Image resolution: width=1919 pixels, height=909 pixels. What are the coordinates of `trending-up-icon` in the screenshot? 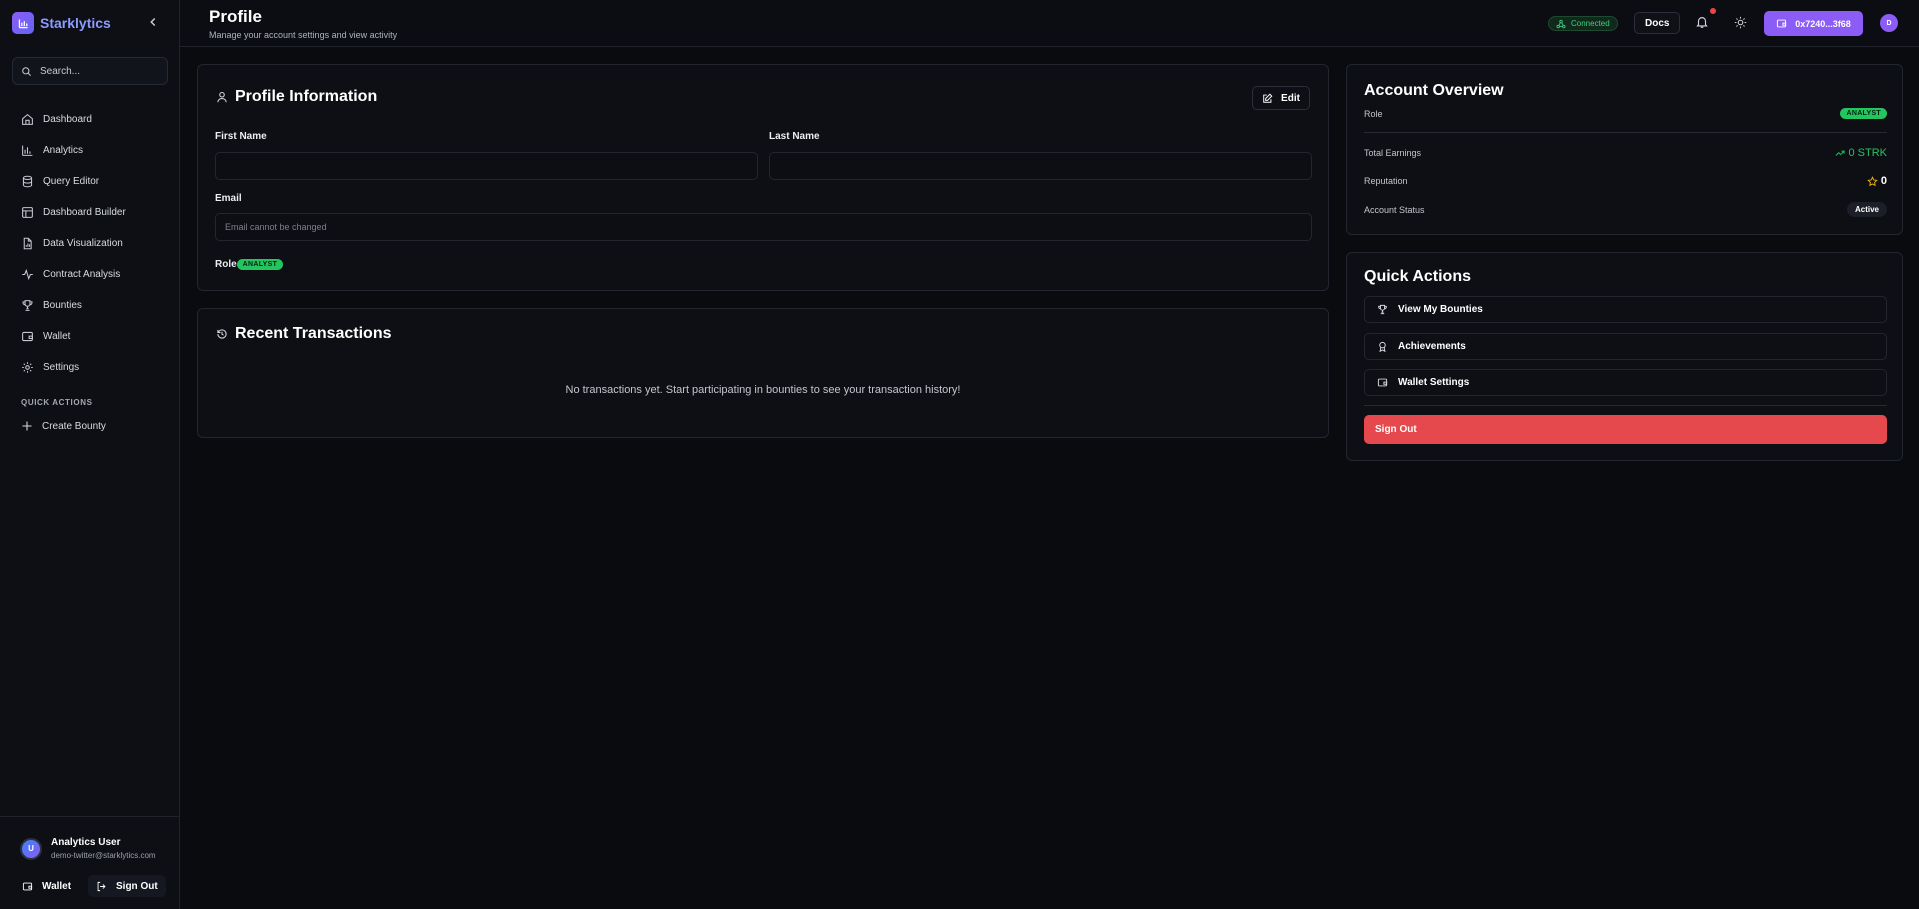 It's located at (1840, 153).